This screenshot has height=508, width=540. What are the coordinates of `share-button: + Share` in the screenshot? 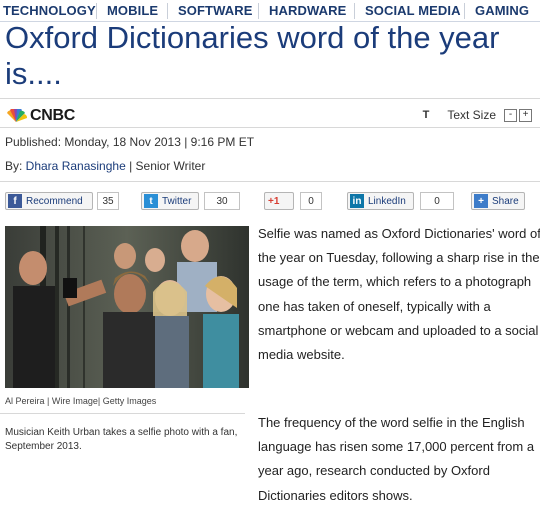 It's located at (498, 201).